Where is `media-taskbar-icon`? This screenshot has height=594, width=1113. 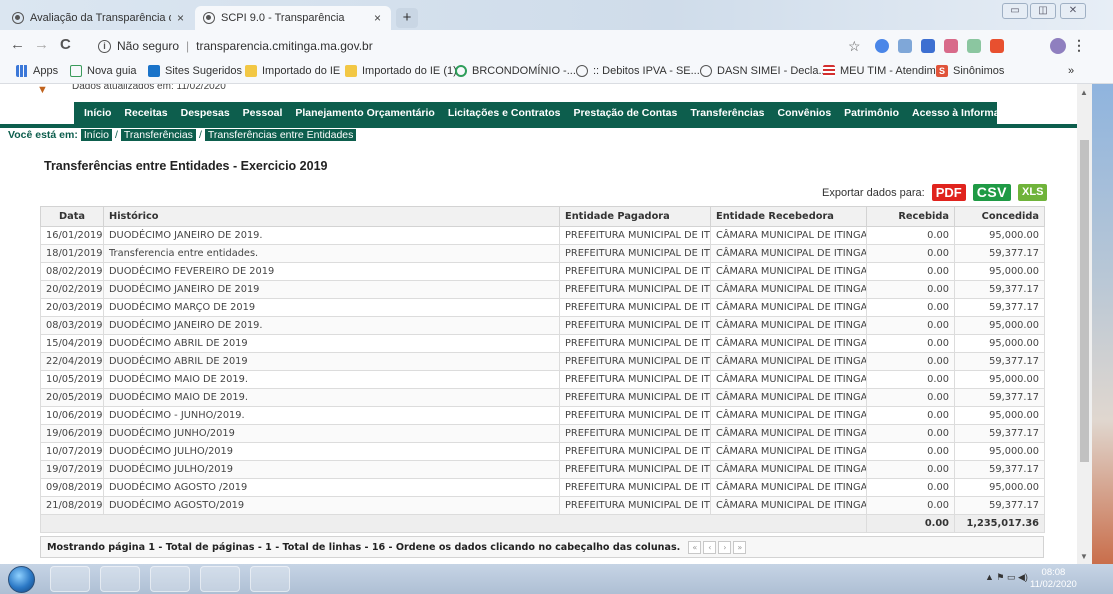
media-taskbar-icon is located at coordinates (170, 579).